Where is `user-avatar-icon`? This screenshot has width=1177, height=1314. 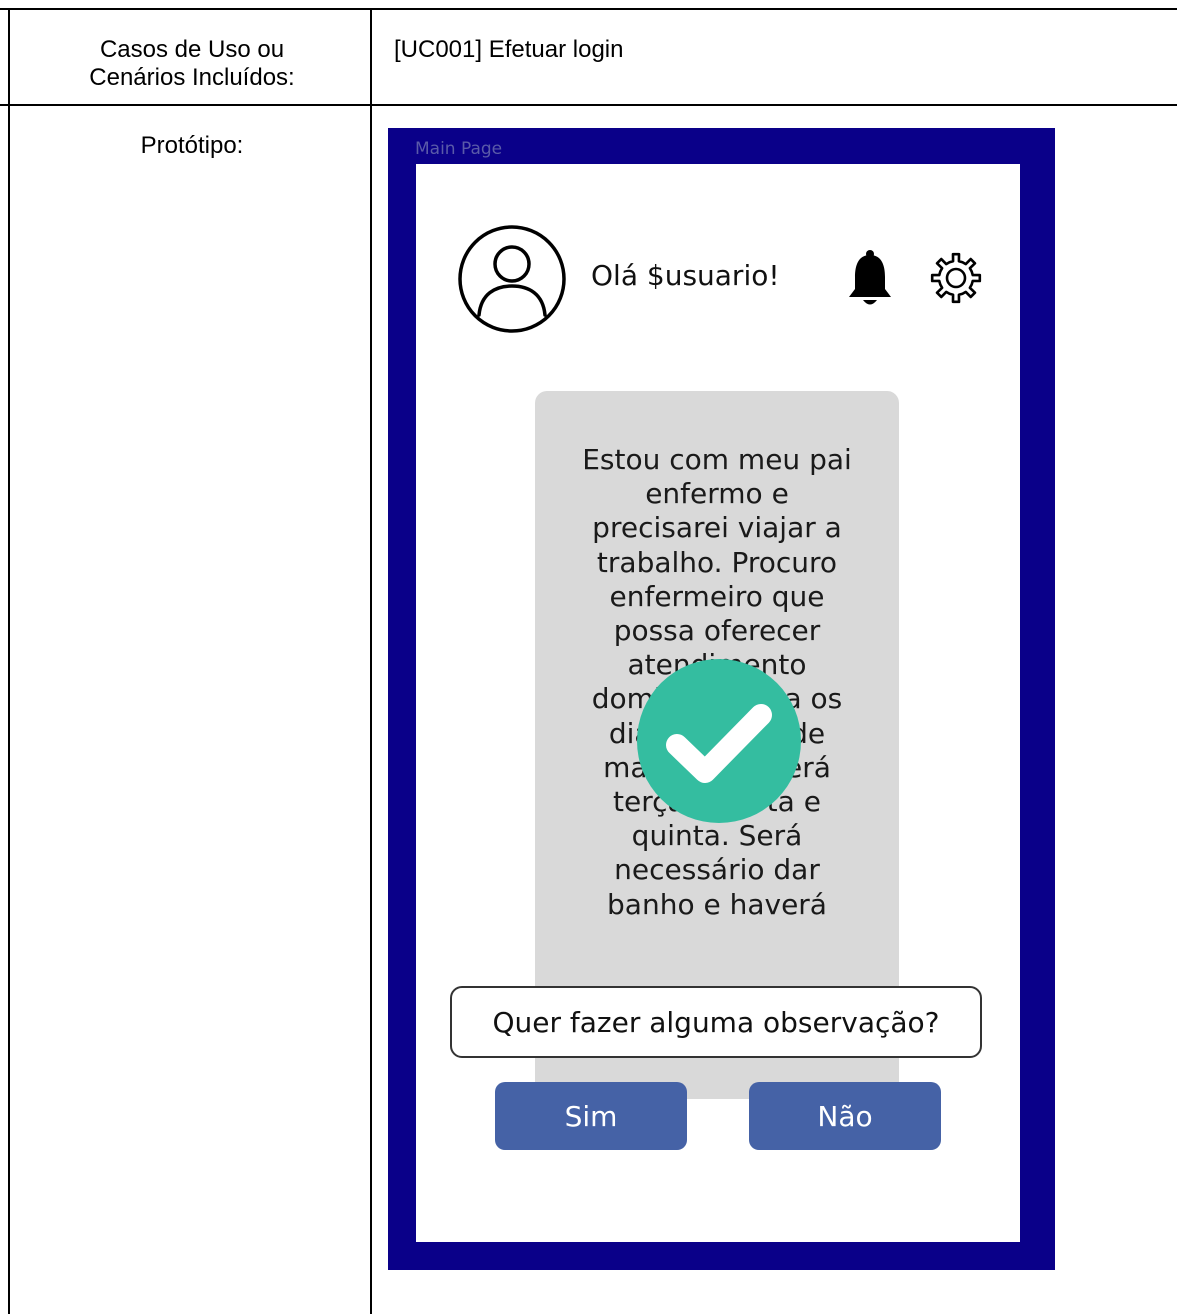 user-avatar-icon is located at coordinates (512, 279).